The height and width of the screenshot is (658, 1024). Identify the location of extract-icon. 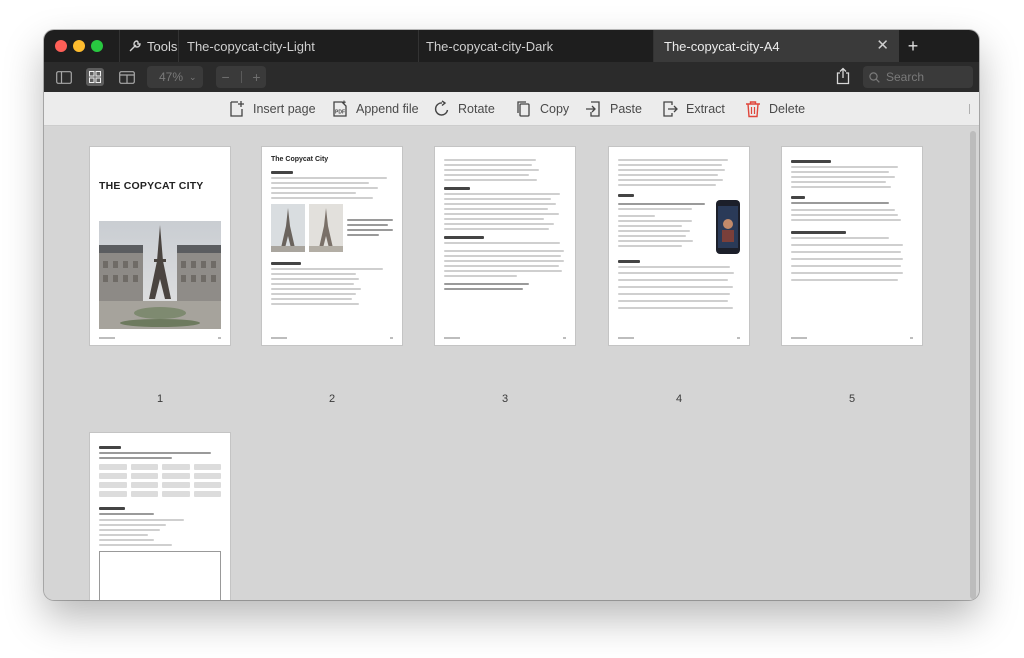
(670, 109).